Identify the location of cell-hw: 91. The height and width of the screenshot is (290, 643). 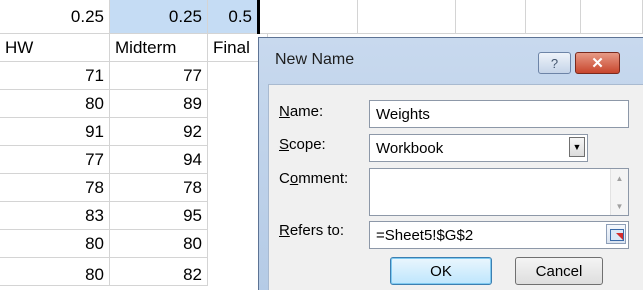
(55, 132).